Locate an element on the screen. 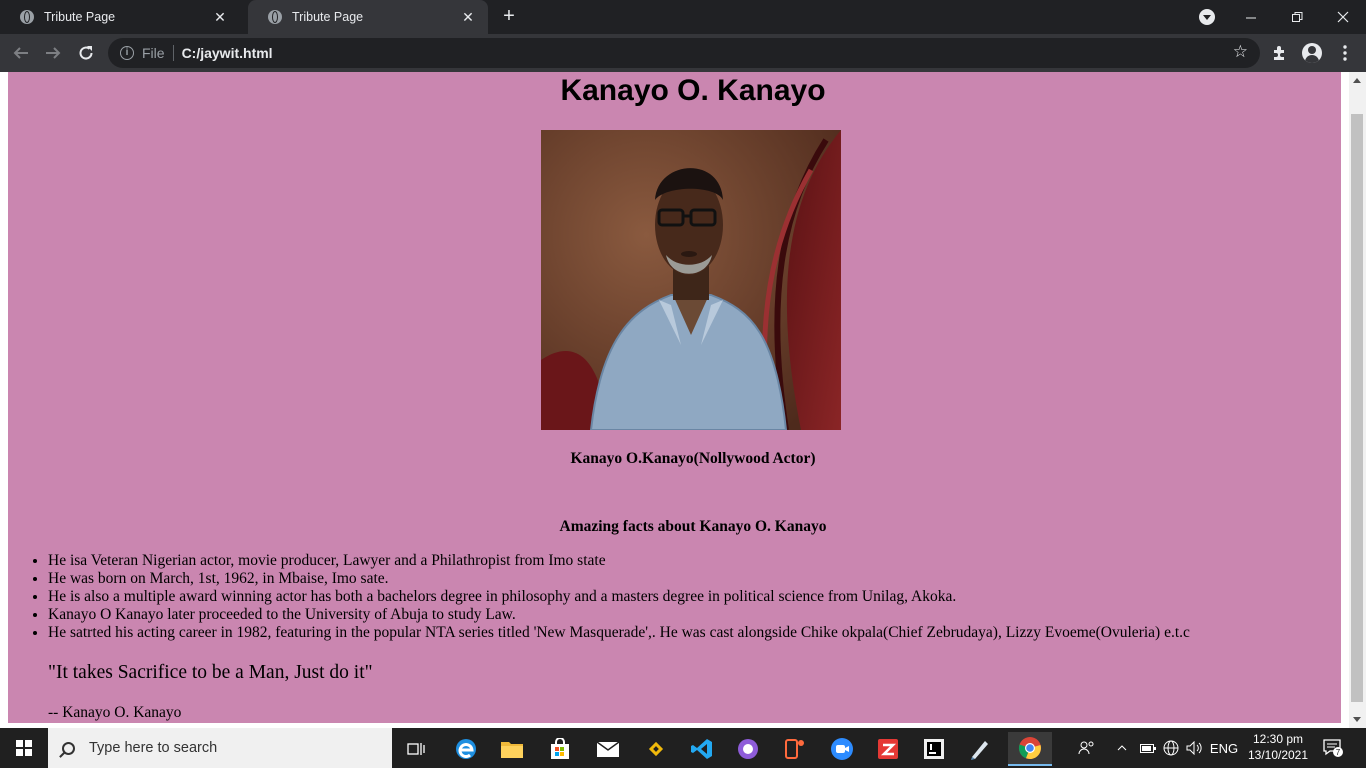 The width and height of the screenshot is (1366, 768). scroll-down-arrow-icon is located at coordinates (1357, 719).